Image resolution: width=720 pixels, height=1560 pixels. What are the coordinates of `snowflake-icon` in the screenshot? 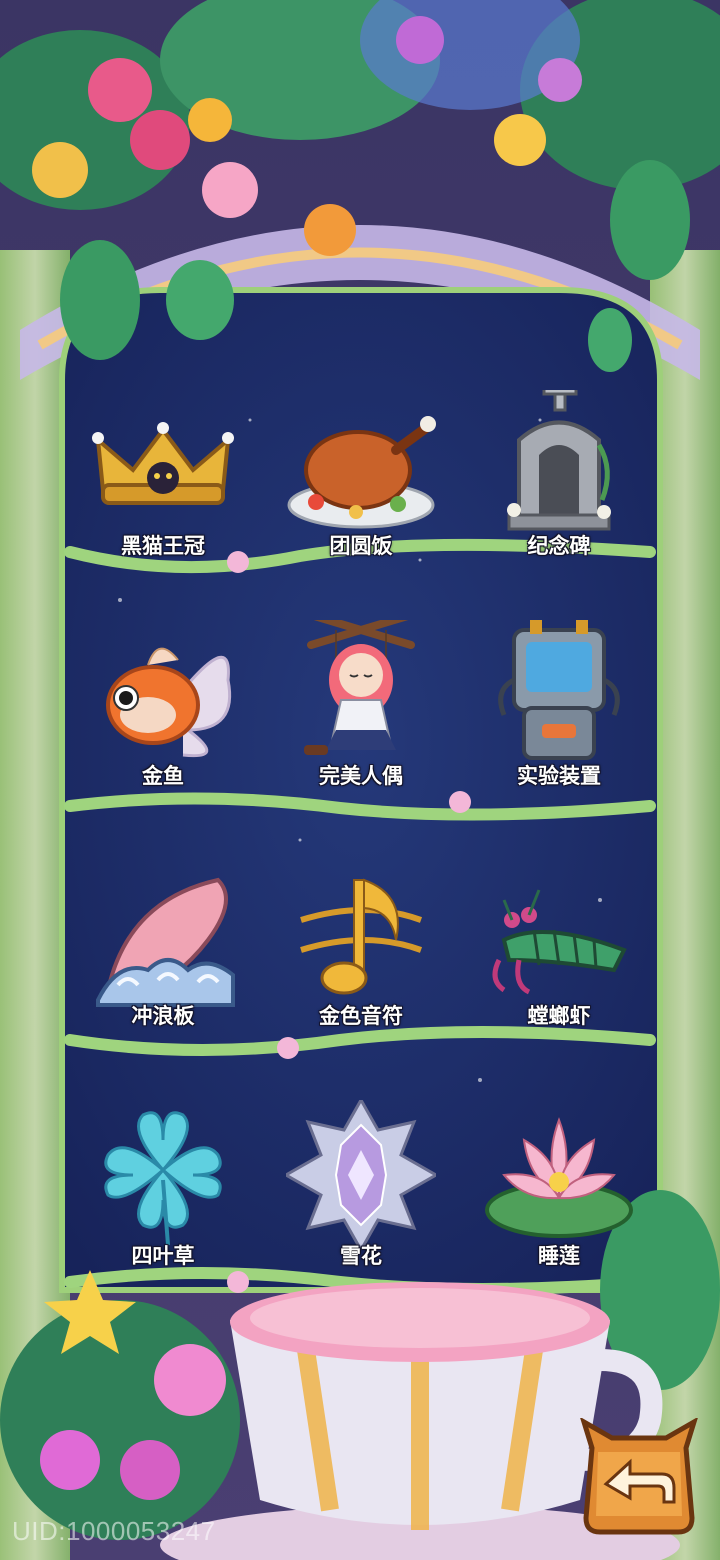 It's located at (361, 1175).